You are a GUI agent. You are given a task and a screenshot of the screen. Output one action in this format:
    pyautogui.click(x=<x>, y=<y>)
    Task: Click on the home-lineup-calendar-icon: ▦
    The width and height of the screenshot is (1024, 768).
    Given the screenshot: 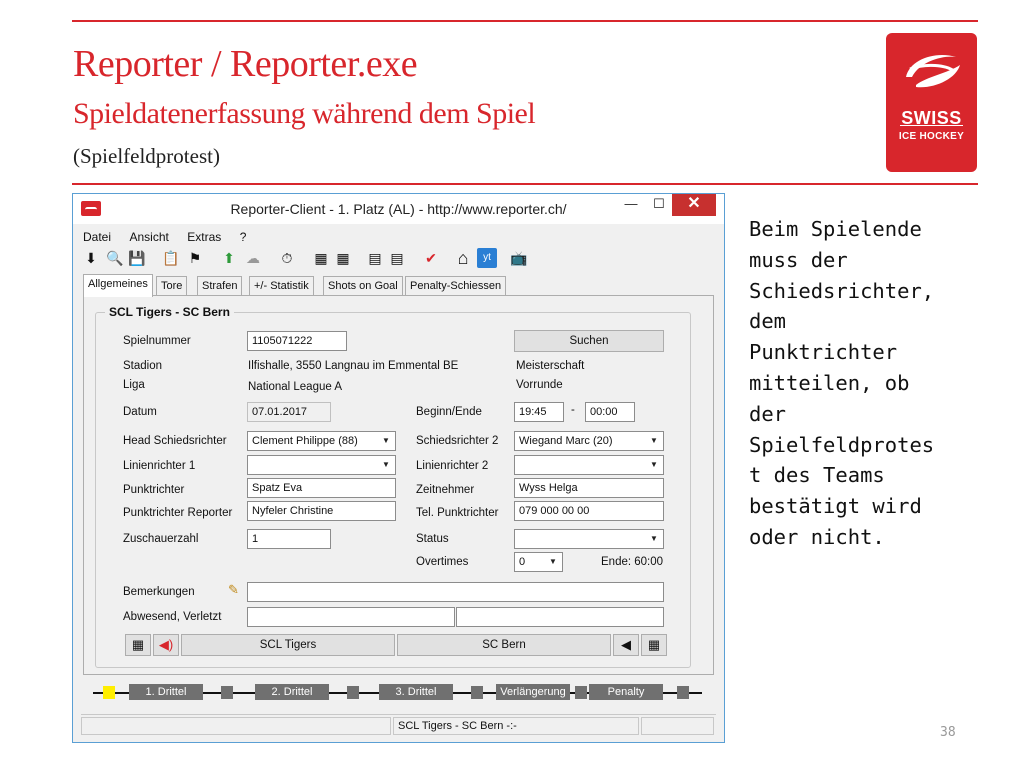 What is the action you would take?
    pyautogui.click(x=138, y=645)
    